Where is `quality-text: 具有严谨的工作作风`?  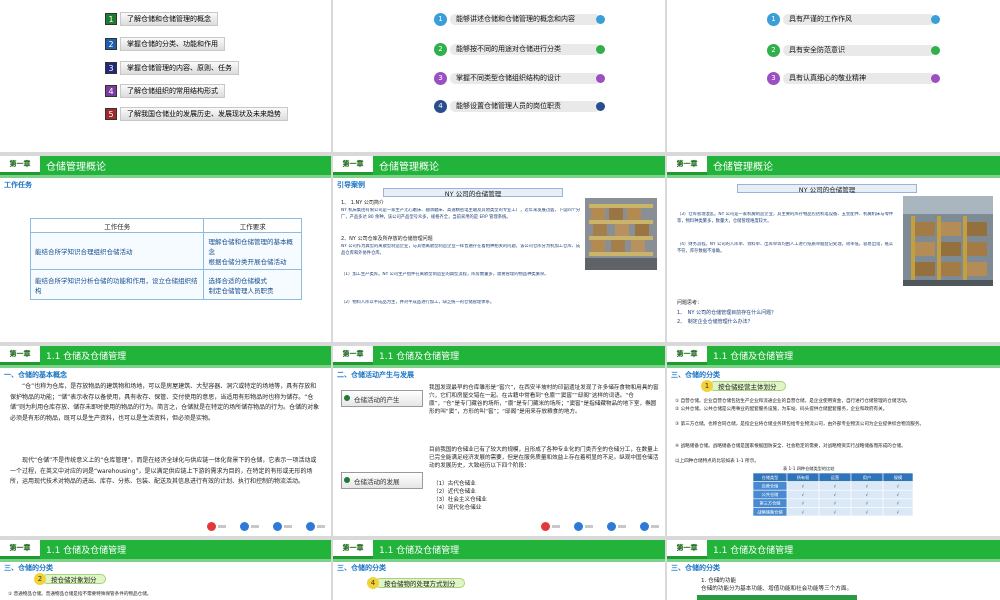 quality-text: 具有严谨的工作作风 is located at coordinates (820, 19).